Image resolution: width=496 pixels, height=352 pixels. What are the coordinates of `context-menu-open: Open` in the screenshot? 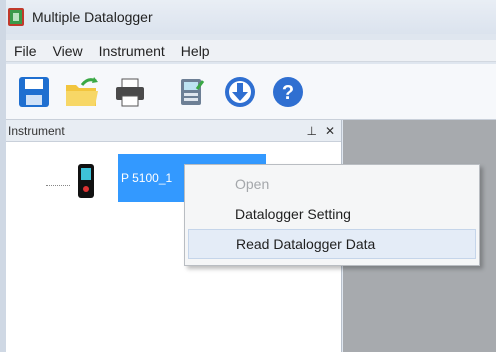 It's located at (332, 184).